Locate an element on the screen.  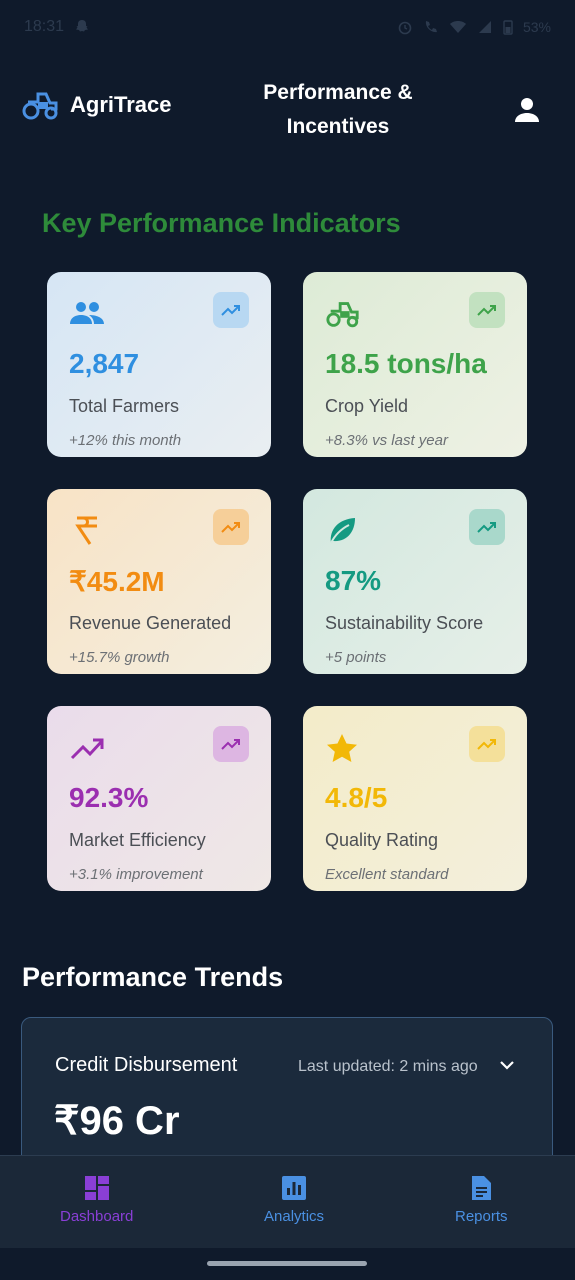
star-icon is located at coordinates (342, 748).